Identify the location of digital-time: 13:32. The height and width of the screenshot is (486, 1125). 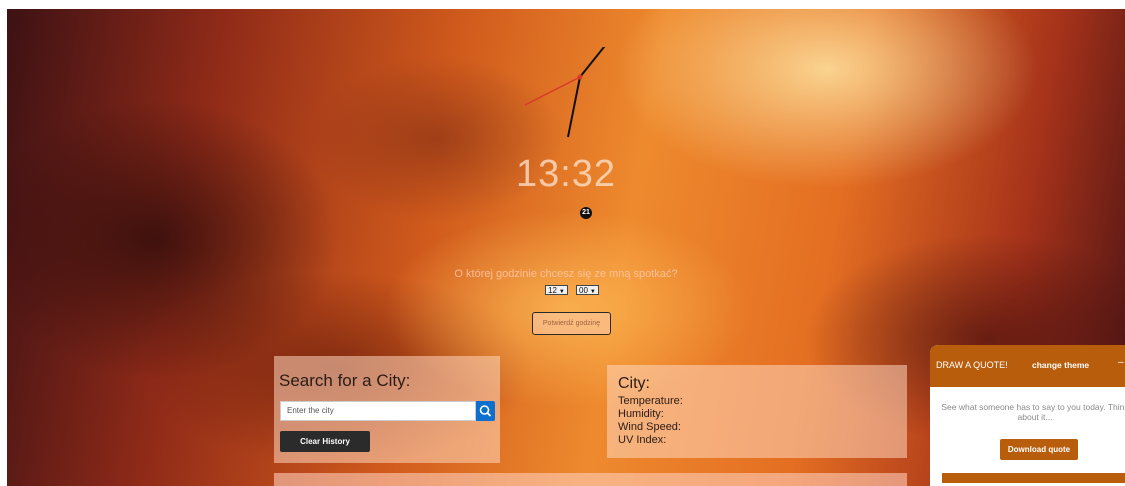
(566, 174).